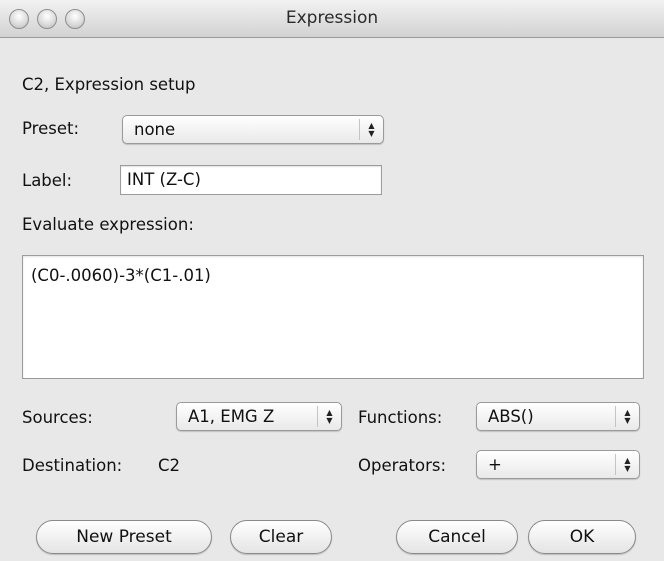 The width and height of the screenshot is (664, 561). What do you see at coordinates (108, 224) in the screenshot?
I see `evaluate-expression-label: Evaluate expression:` at bounding box center [108, 224].